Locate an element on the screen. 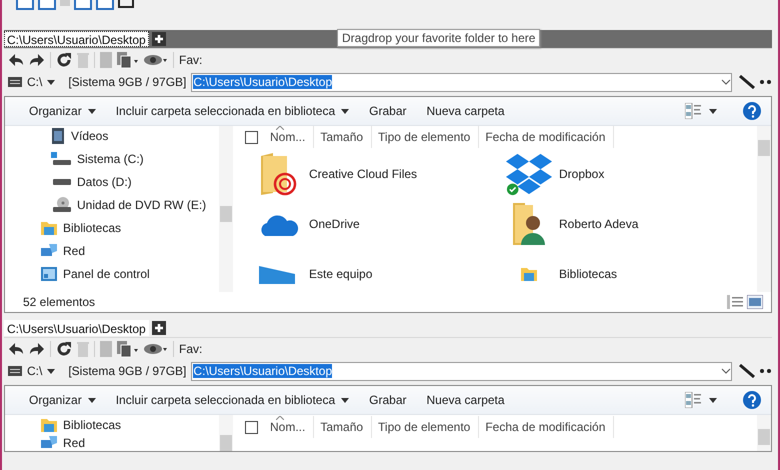 The height and width of the screenshot is (470, 780). network-icon is located at coordinates (49, 443).